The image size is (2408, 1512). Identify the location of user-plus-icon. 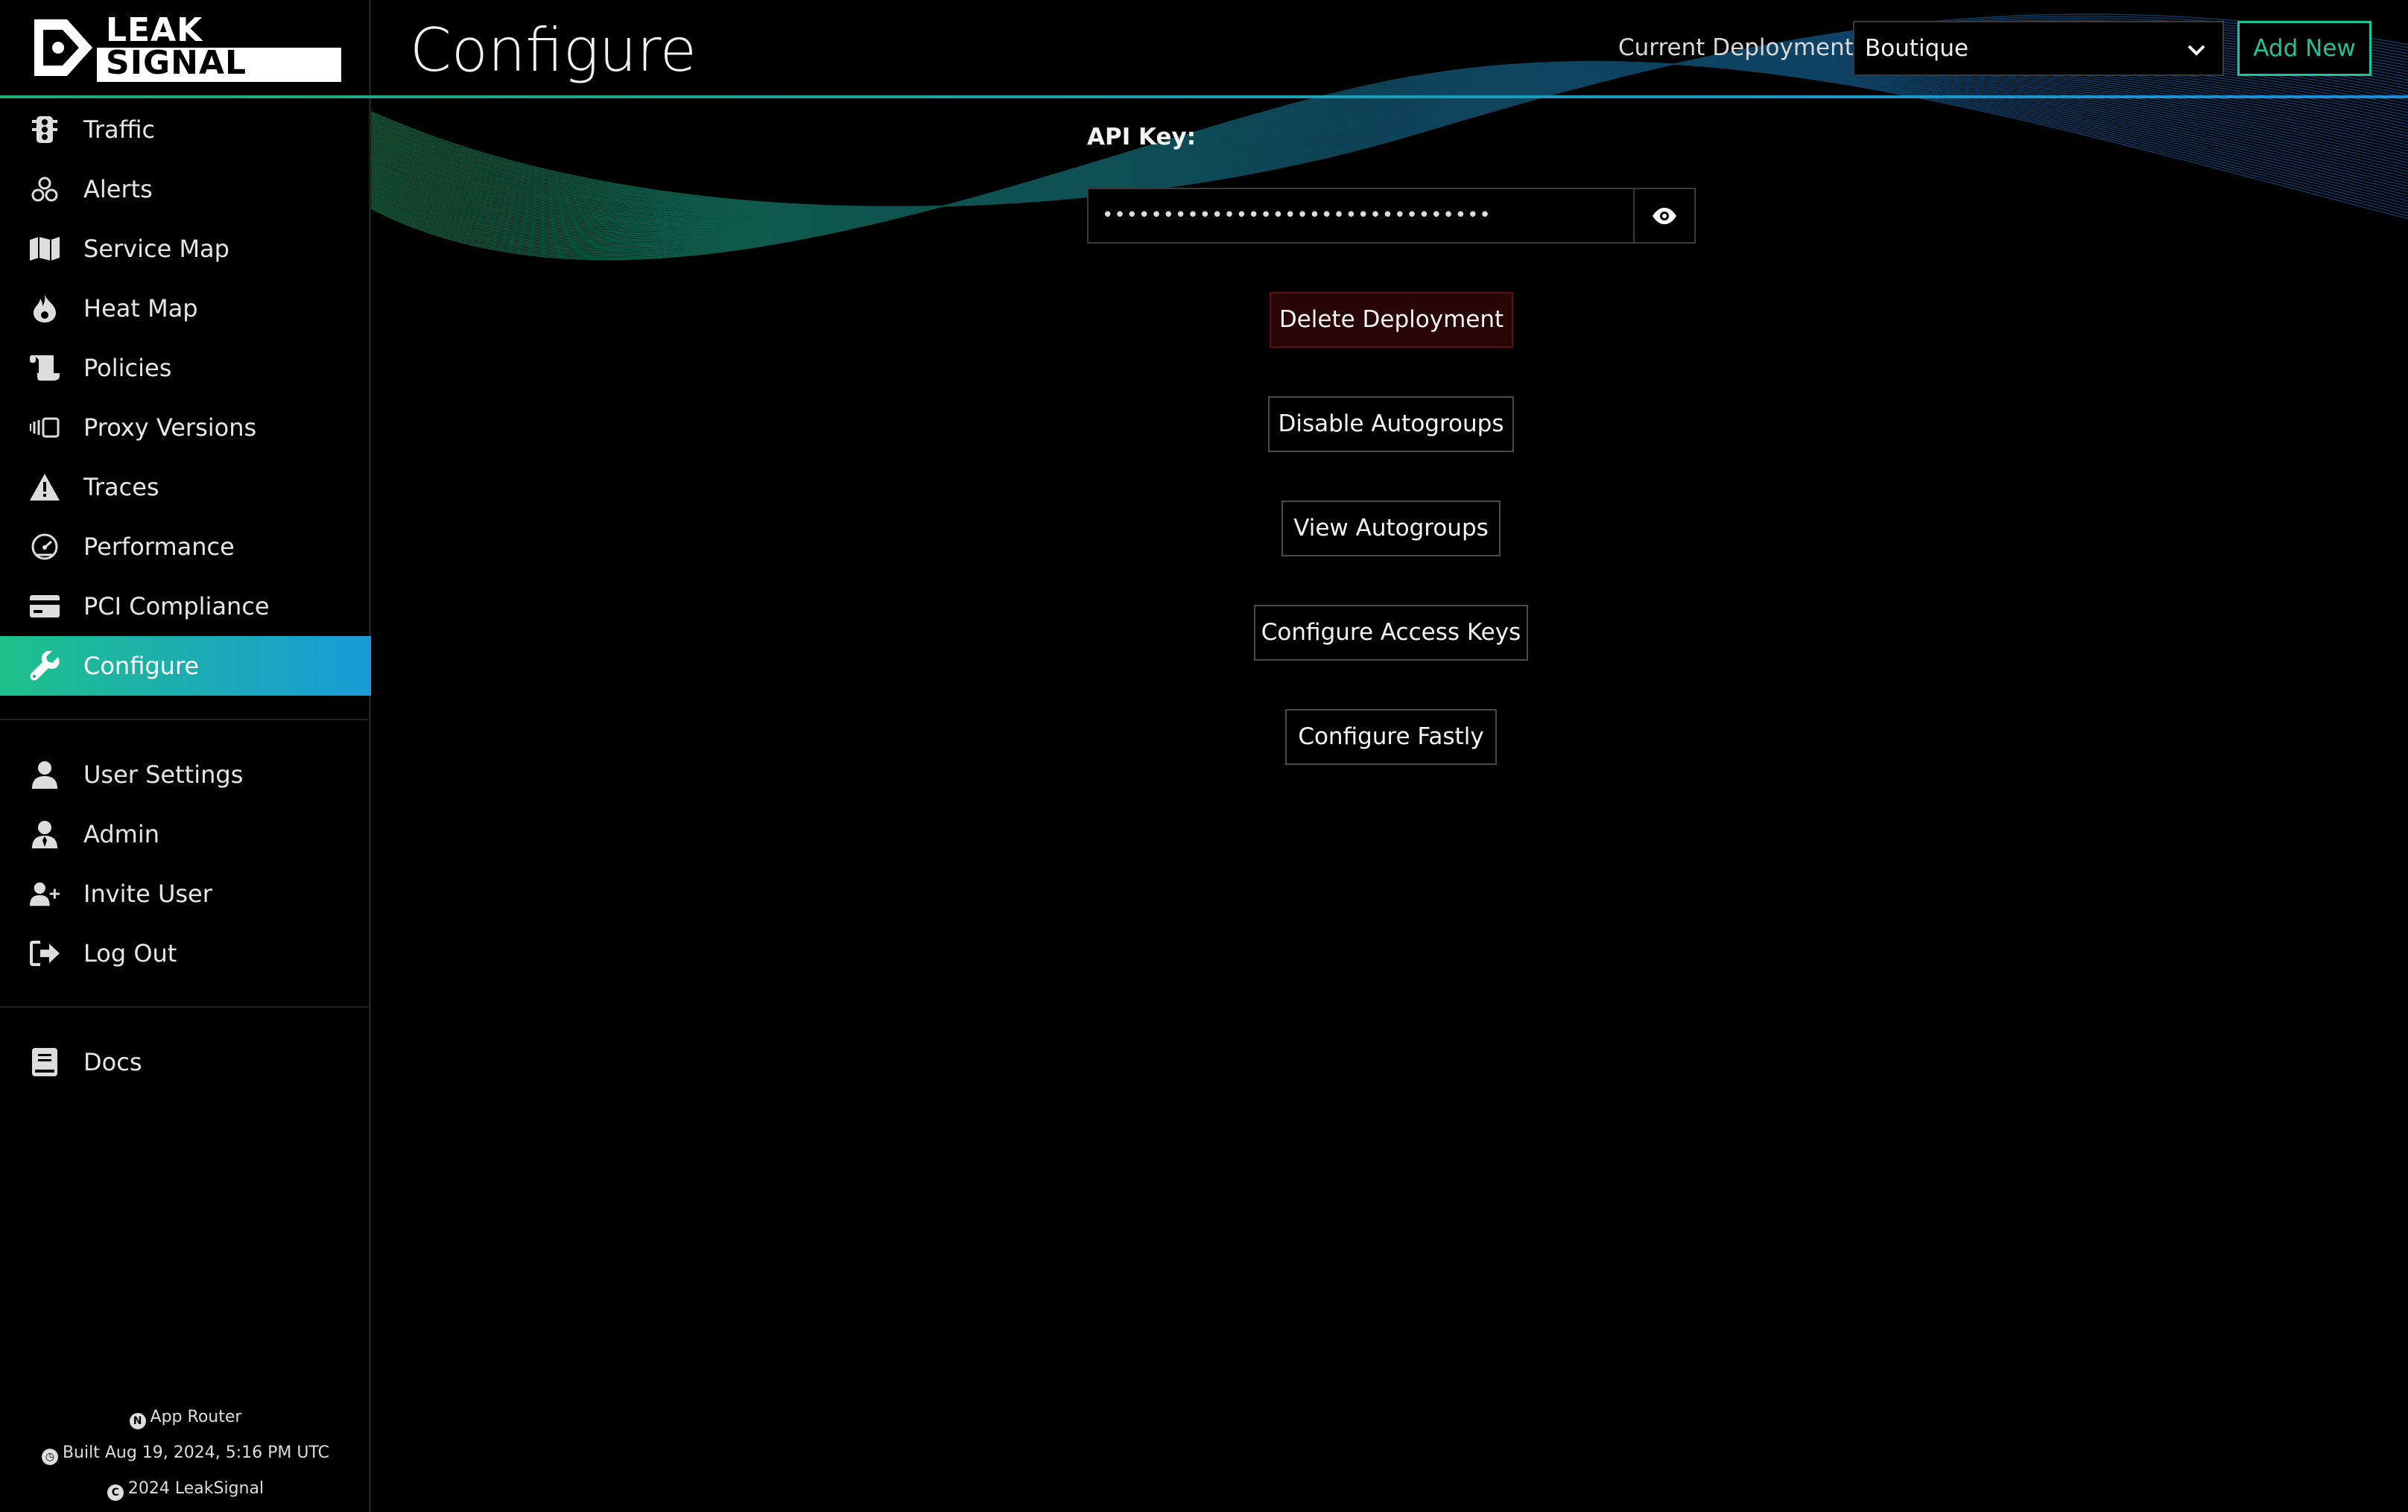
(45, 894).